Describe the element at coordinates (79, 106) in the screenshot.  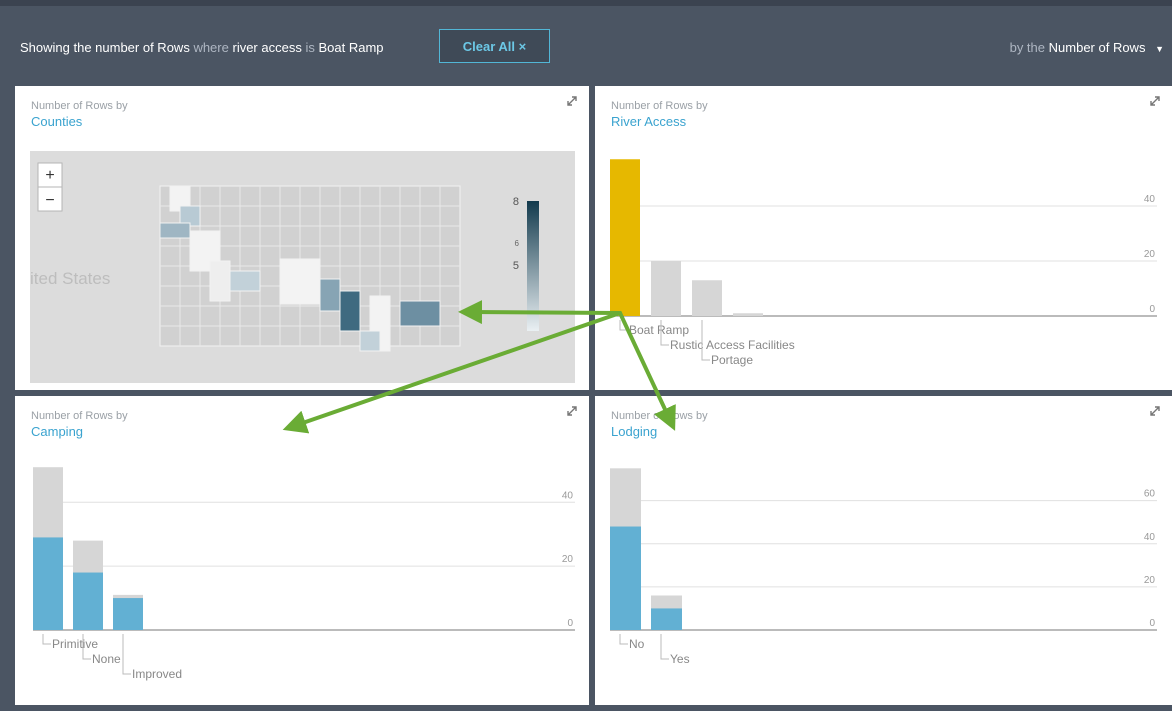
I see `panel-subtitle: Number of Rows by` at that location.